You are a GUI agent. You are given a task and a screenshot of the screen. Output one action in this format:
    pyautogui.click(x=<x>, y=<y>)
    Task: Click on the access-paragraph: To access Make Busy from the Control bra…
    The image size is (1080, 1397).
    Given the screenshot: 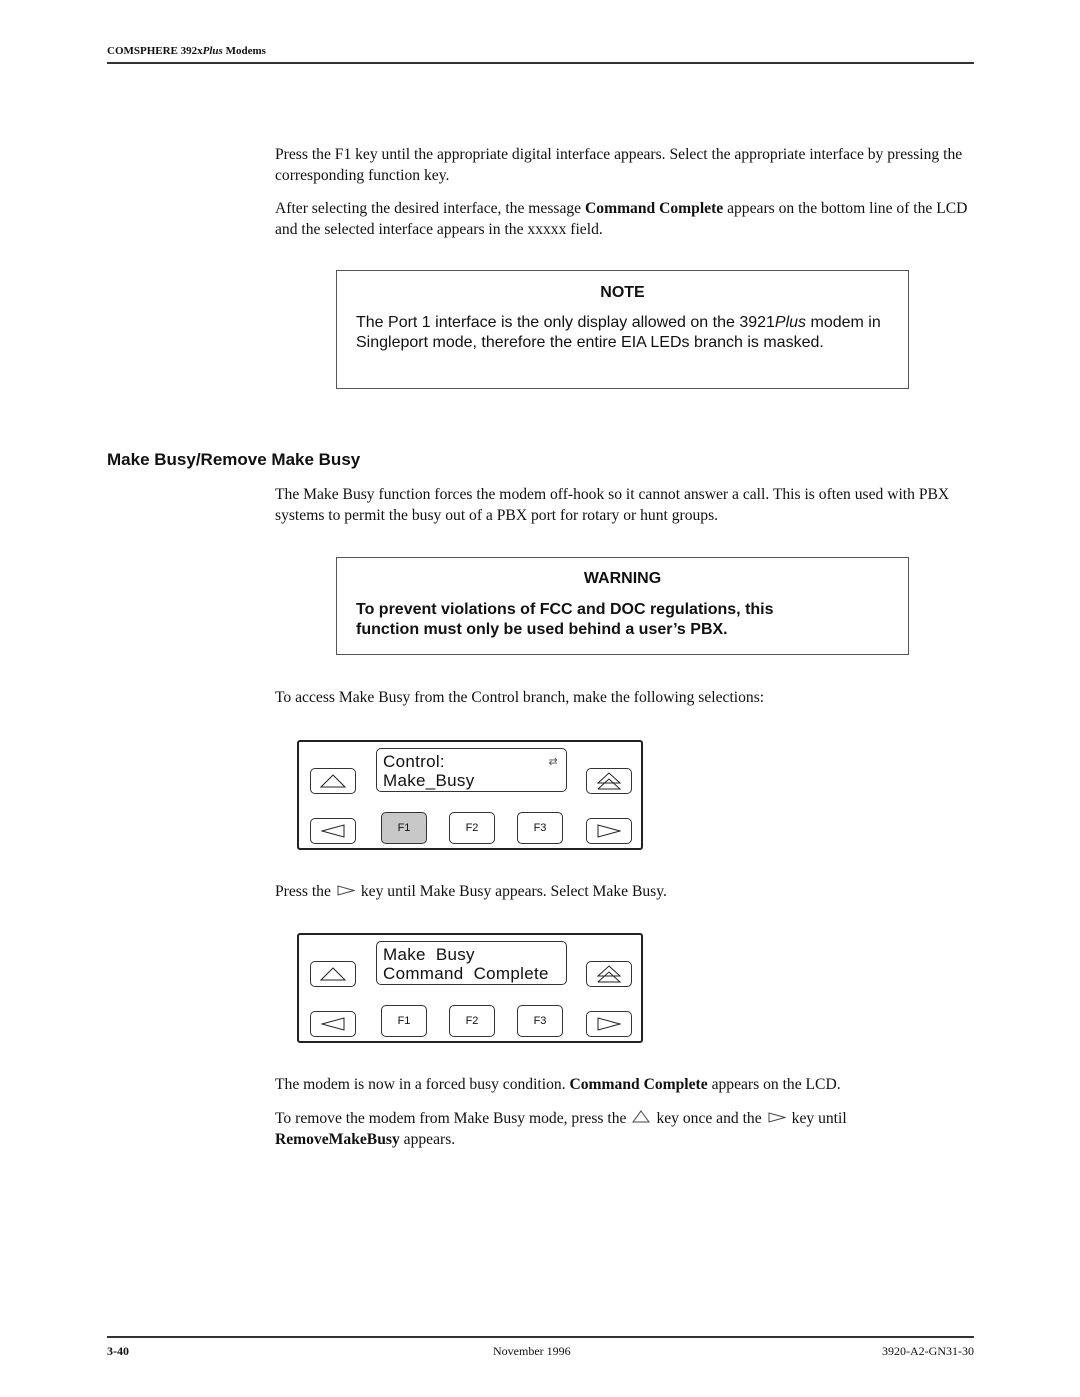 What is the action you would take?
    pyautogui.click(x=520, y=697)
    